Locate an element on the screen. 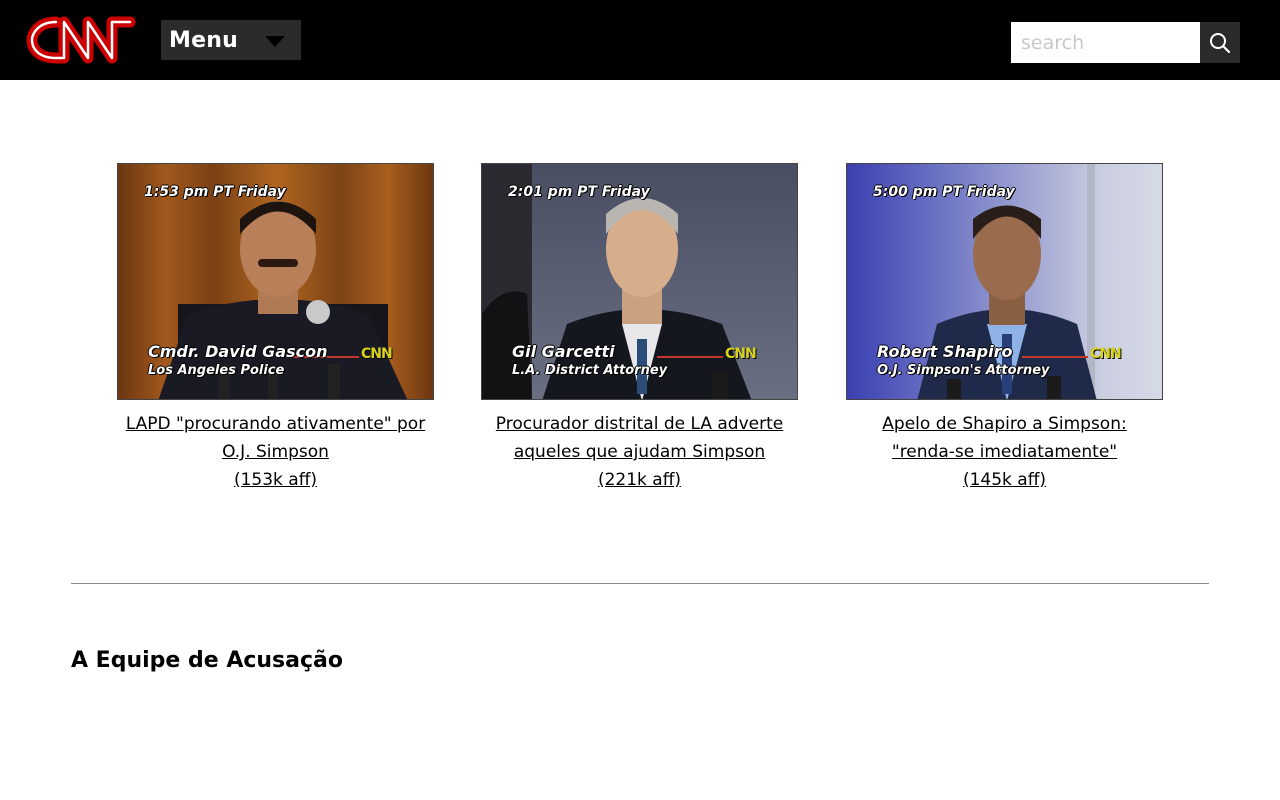 This screenshot has width=1280, height=800. caption-line: Apelo de Shapiro a Simpson: is located at coordinates (1004, 424).